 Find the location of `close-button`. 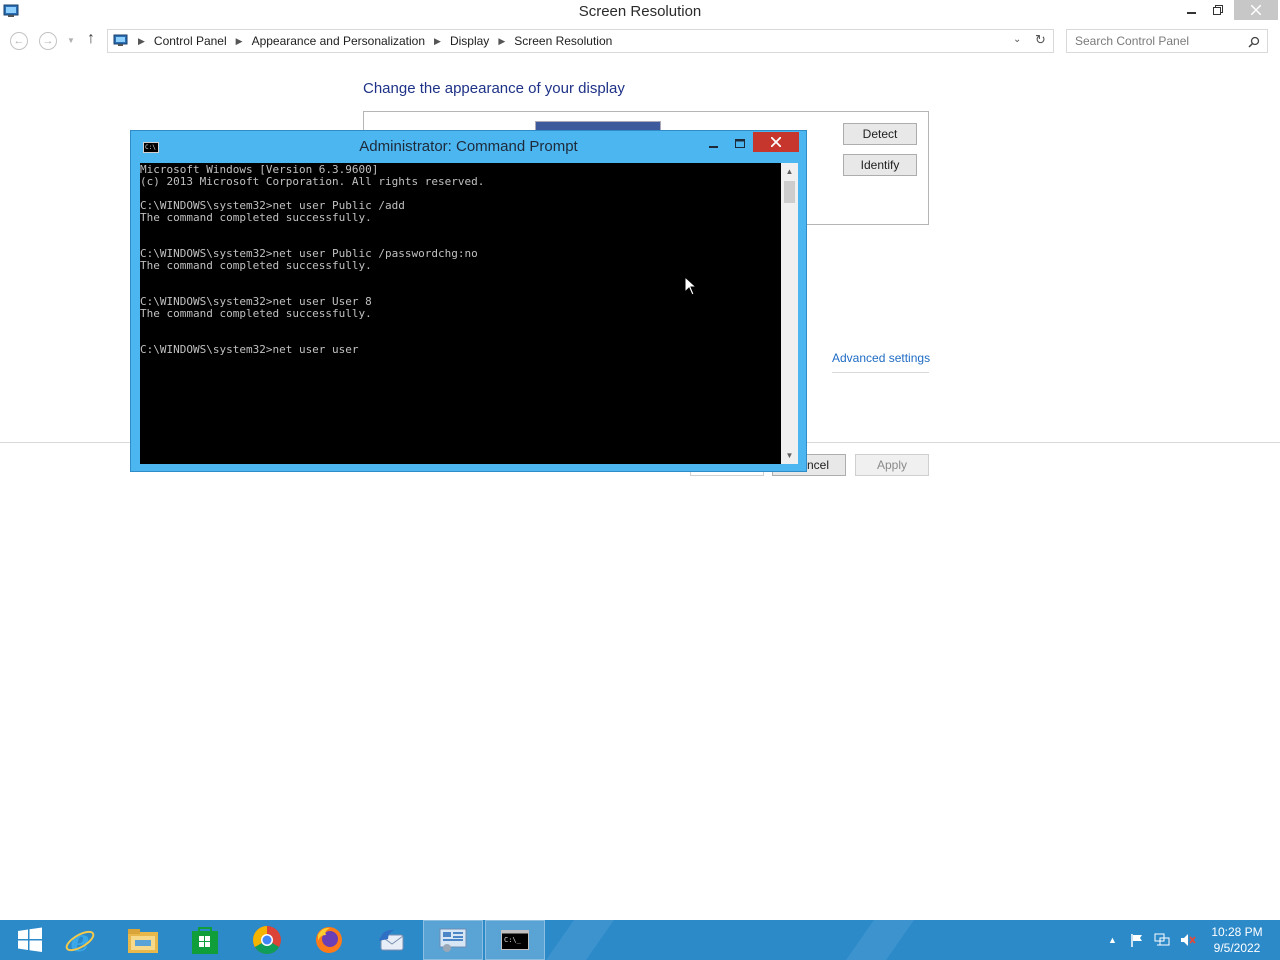

close-button is located at coordinates (1256, 10).